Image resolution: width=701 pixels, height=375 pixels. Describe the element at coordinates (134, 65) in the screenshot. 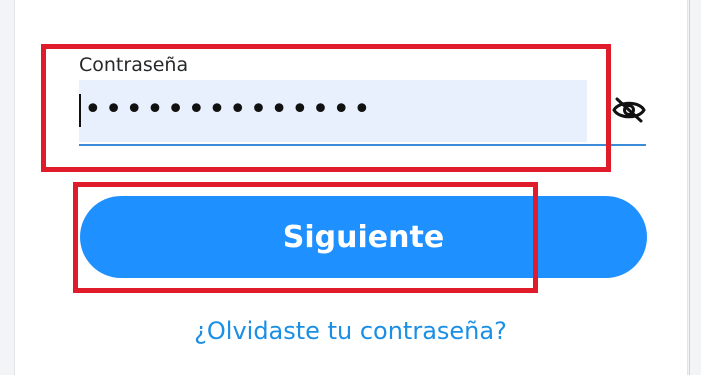

I see `password-label: Contraseña` at that location.